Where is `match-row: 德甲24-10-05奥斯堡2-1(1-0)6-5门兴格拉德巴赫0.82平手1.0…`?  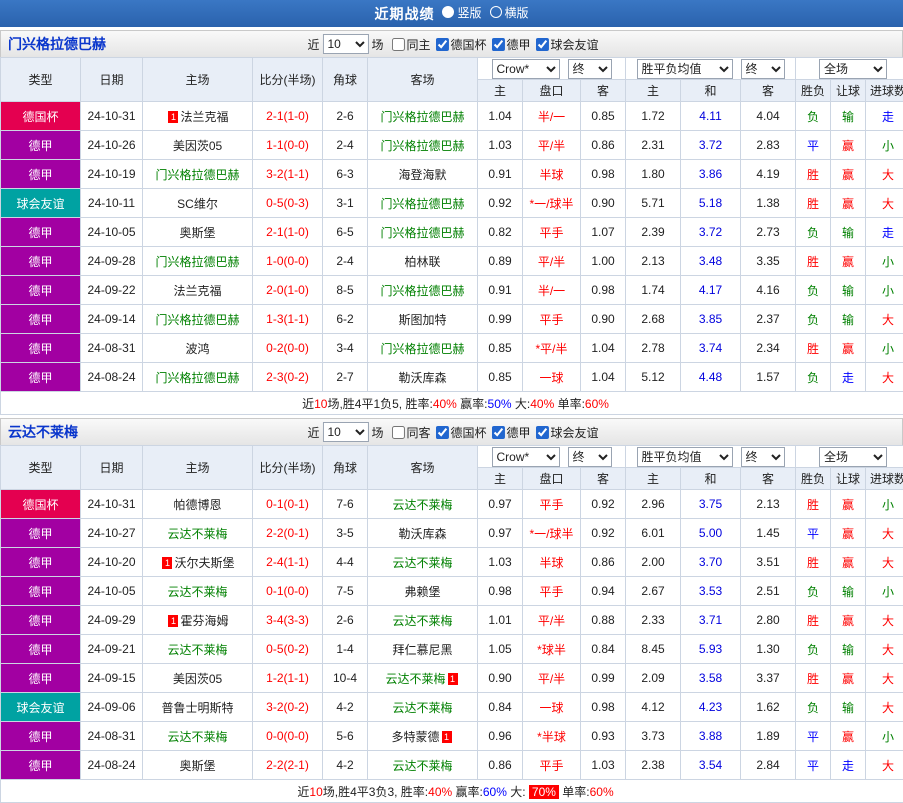
match-row: 德甲24-10-05奥斯堡2-1(1-0)6-5门兴格拉德巴赫0.82平手1.0… is located at coordinates (452, 232).